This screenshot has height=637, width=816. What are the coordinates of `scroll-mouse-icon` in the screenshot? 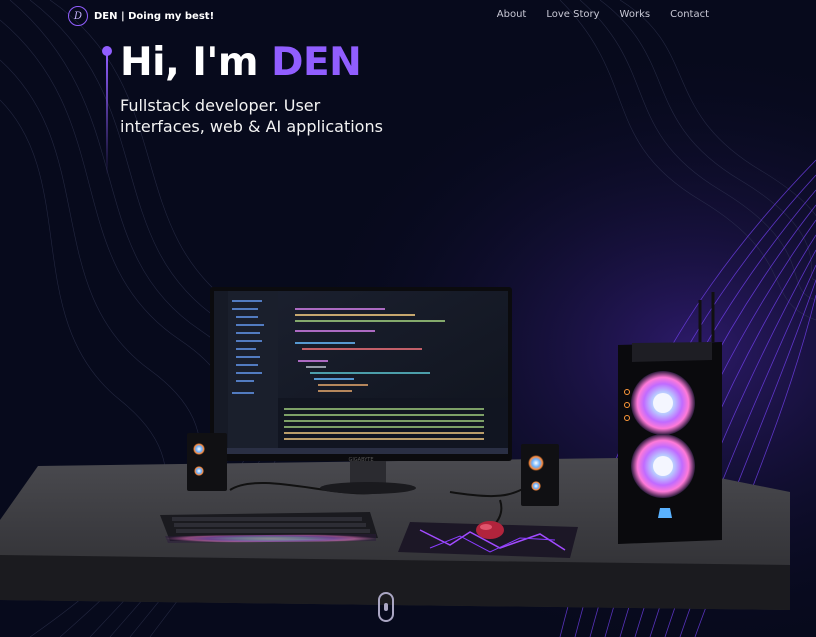 It's located at (386, 607).